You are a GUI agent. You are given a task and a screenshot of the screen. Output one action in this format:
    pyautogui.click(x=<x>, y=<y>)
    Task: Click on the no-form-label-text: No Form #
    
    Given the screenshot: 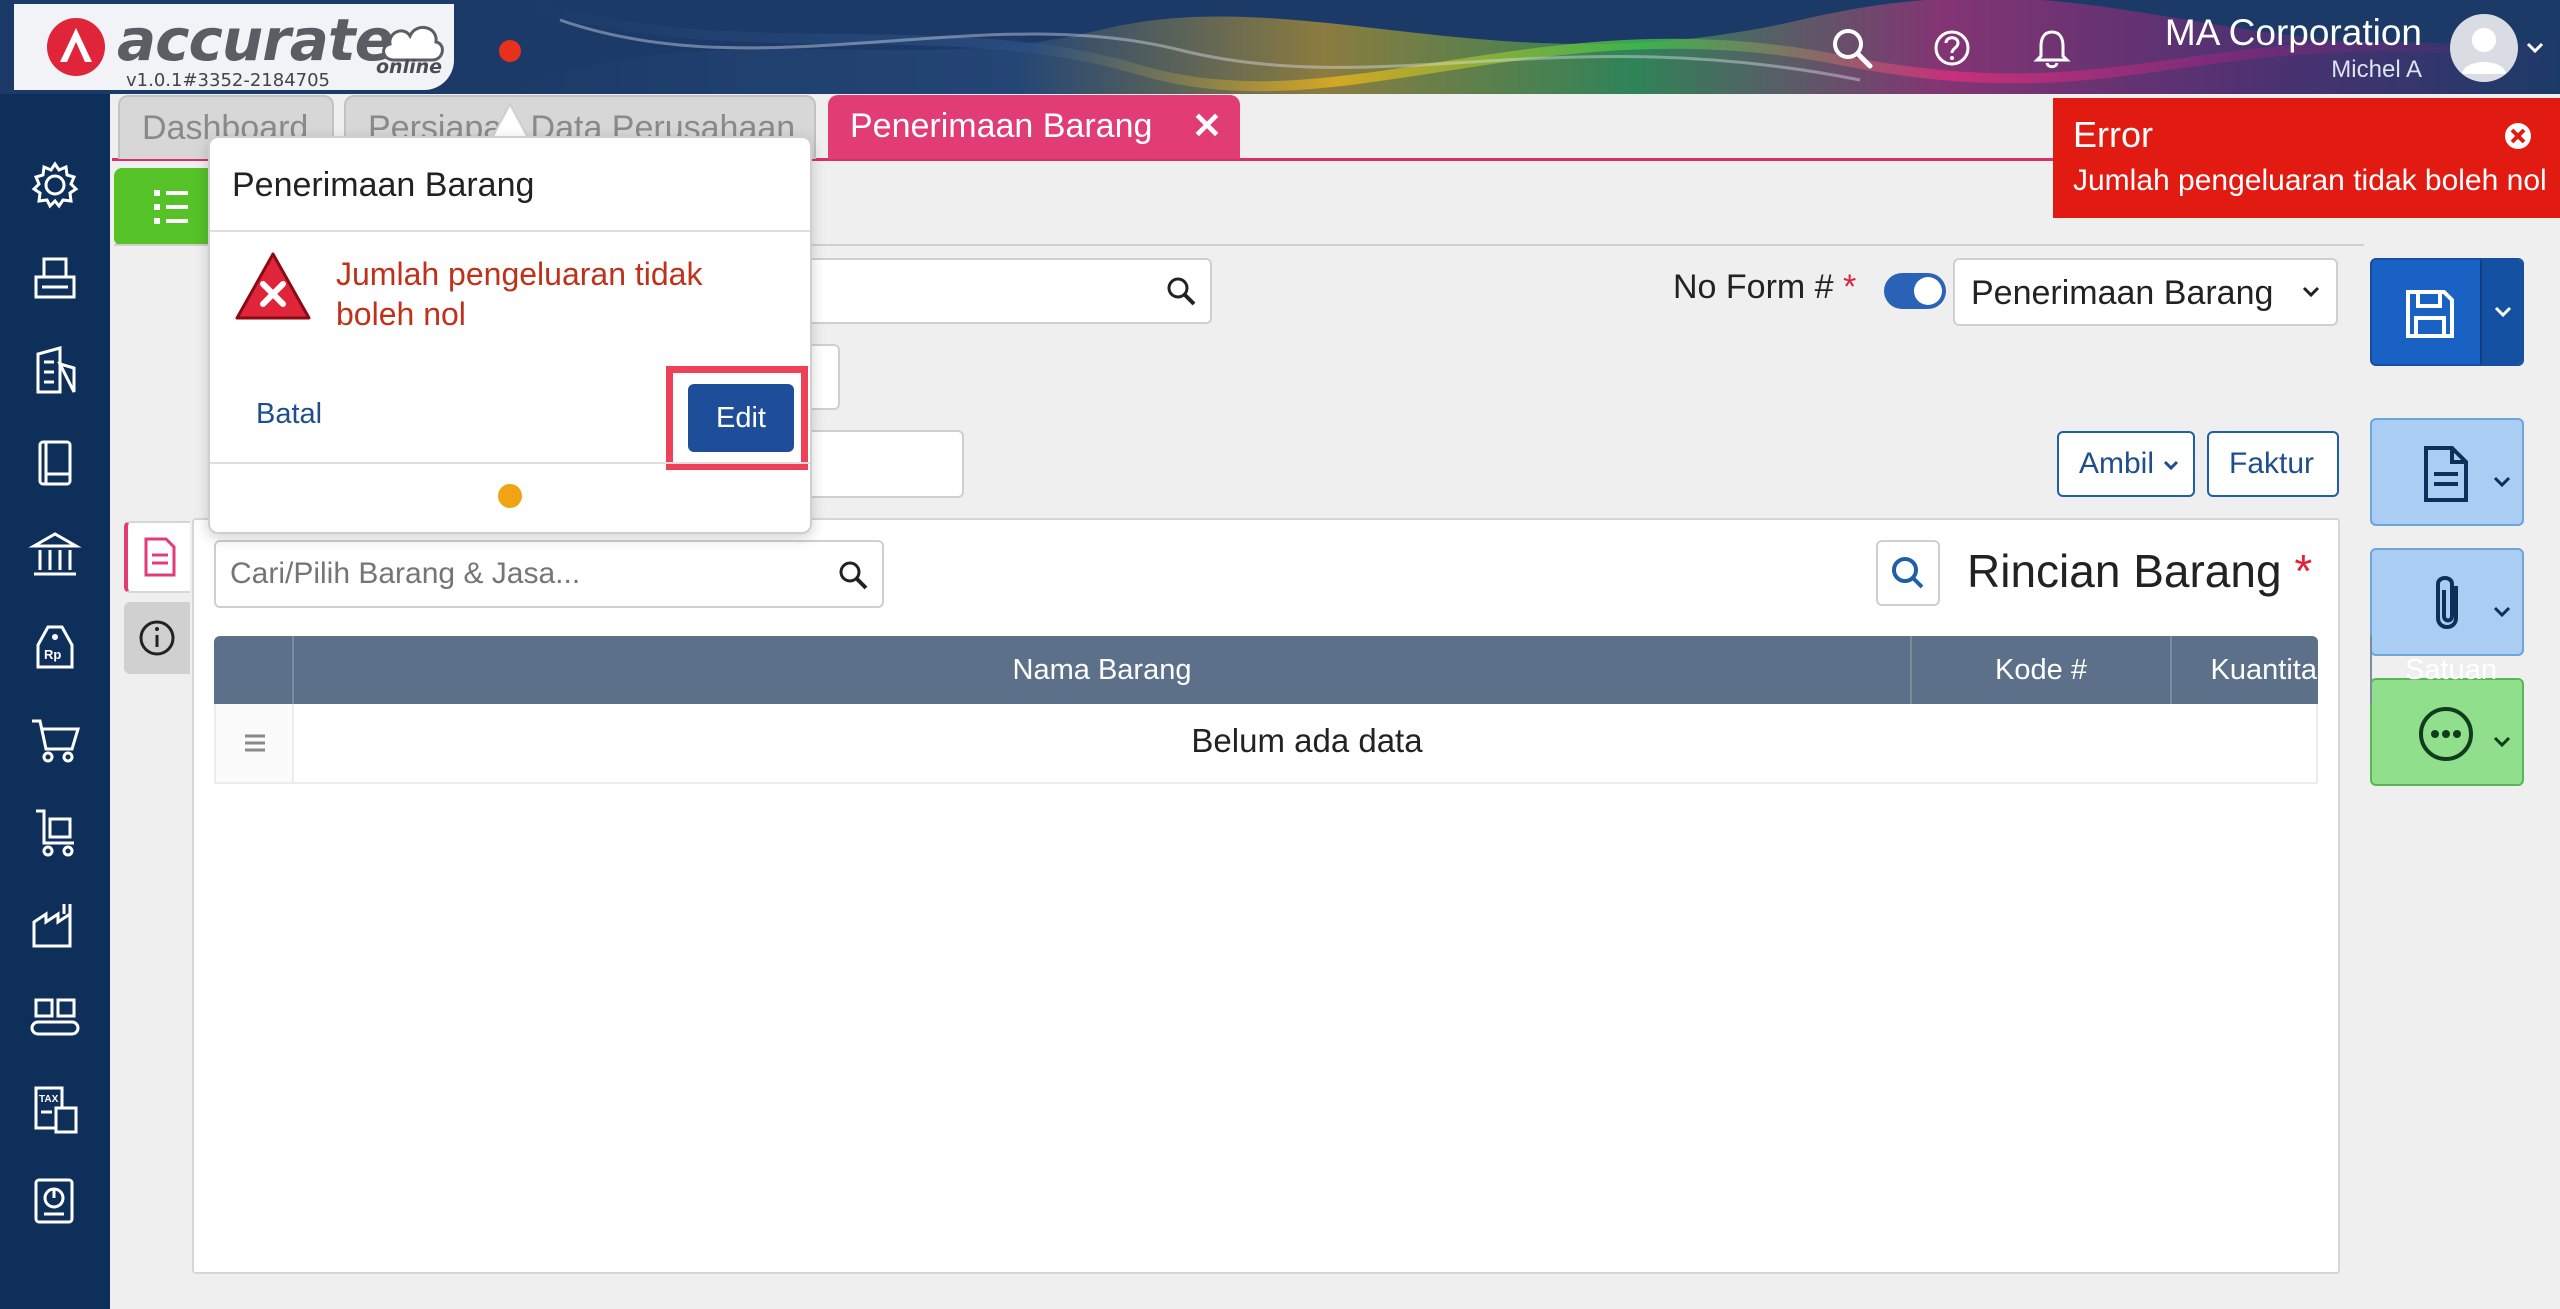 What is the action you would take?
    pyautogui.click(x=1753, y=287)
    